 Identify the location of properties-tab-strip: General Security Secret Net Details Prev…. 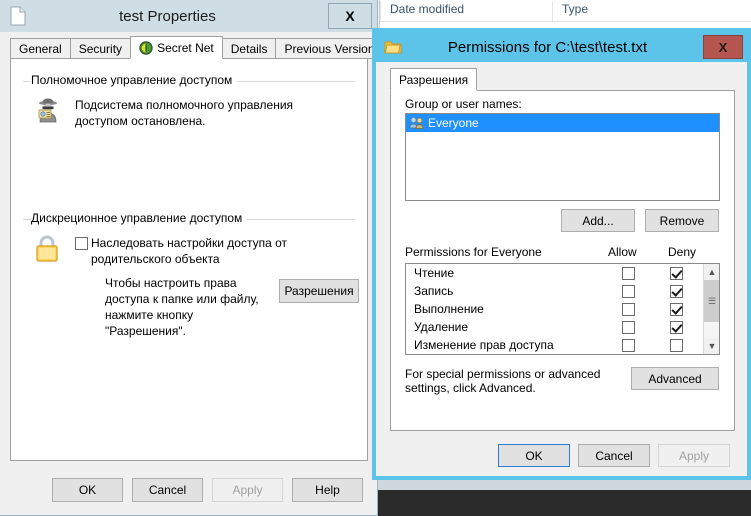
(200, 47).